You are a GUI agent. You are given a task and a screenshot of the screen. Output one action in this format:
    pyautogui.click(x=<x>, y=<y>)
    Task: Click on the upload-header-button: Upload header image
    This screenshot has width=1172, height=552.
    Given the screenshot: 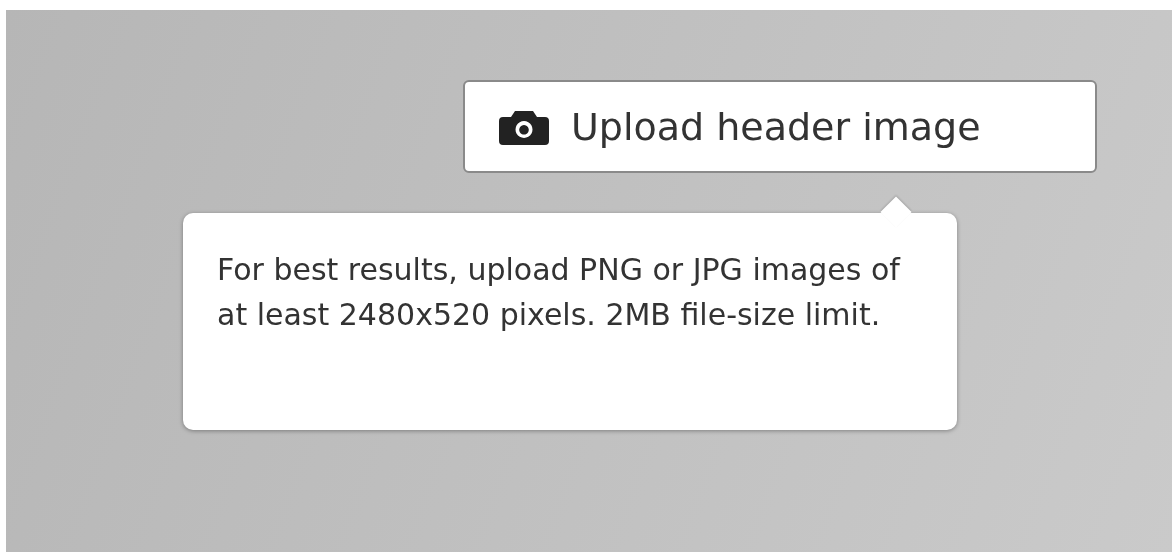 What is the action you would take?
    pyautogui.click(x=780, y=126)
    